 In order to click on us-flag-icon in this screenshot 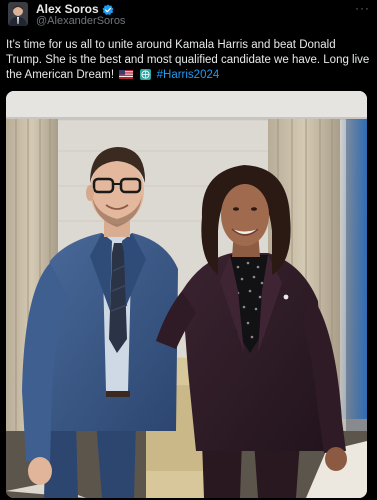, I will do `click(126, 74)`.